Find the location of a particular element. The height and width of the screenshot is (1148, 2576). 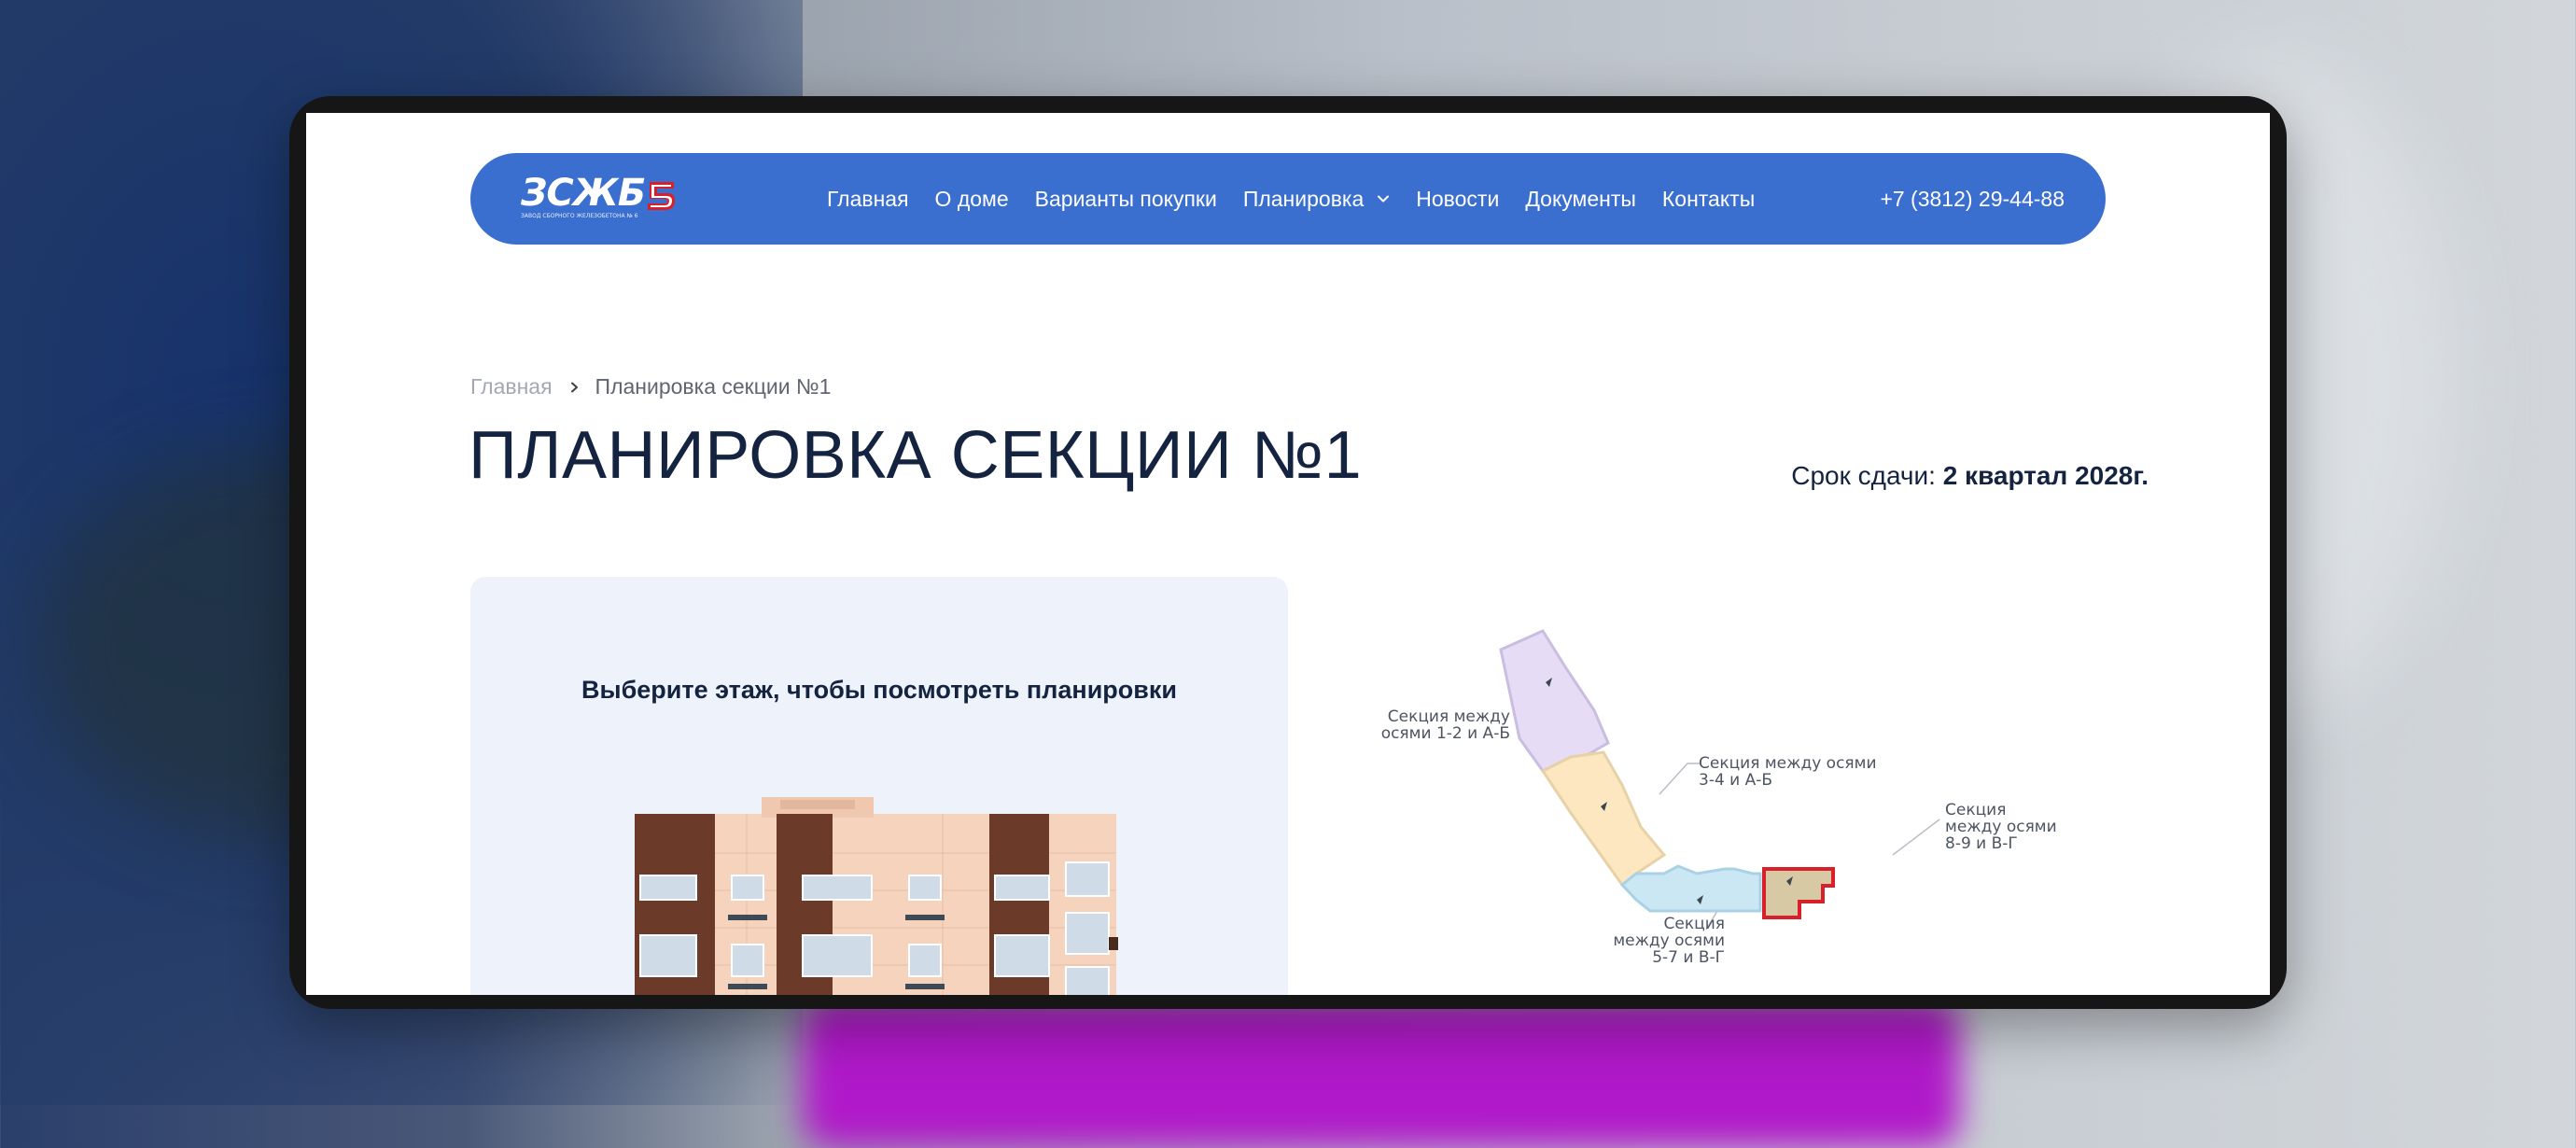

building-facade-image is located at coordinates (882, 896).